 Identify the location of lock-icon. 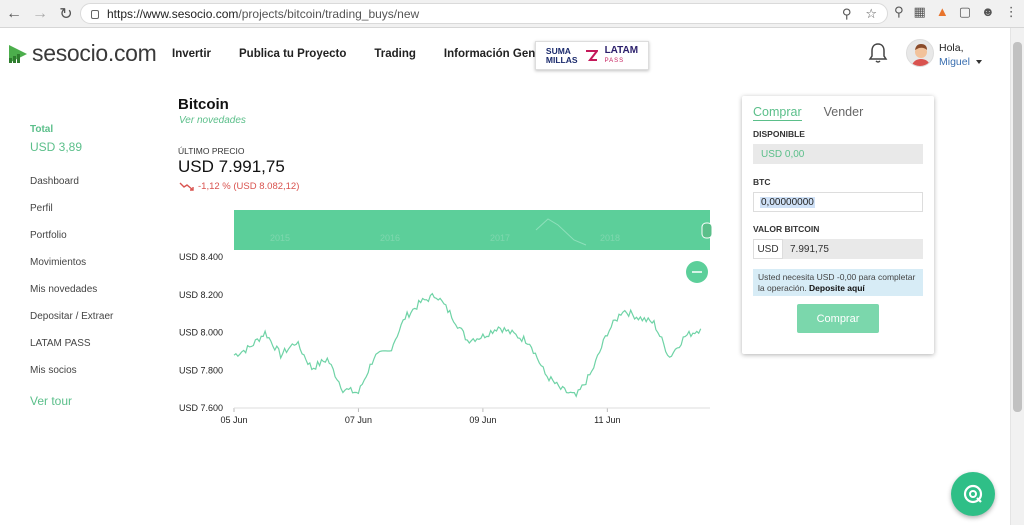
(95, 14).